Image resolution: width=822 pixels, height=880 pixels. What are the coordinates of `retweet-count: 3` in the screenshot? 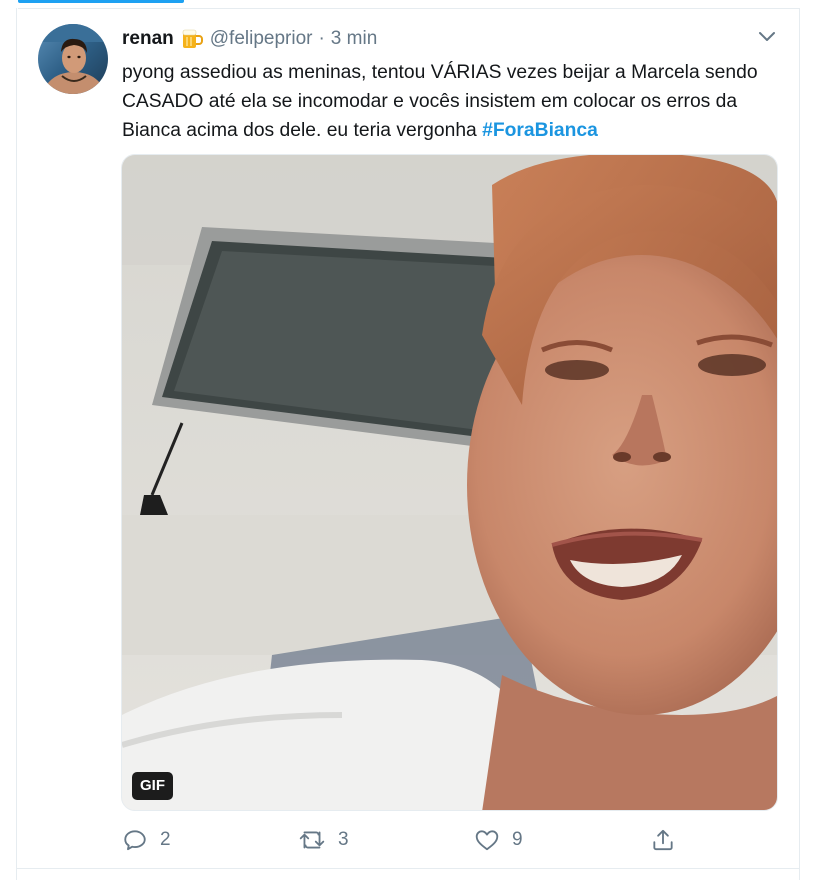 It's located at (343, 839).